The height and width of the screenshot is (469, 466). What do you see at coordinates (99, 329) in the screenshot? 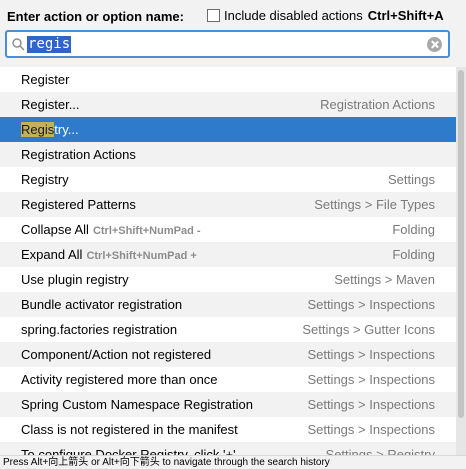
I see `result-name: spring.factories registration` at bounding box center [99, 329].